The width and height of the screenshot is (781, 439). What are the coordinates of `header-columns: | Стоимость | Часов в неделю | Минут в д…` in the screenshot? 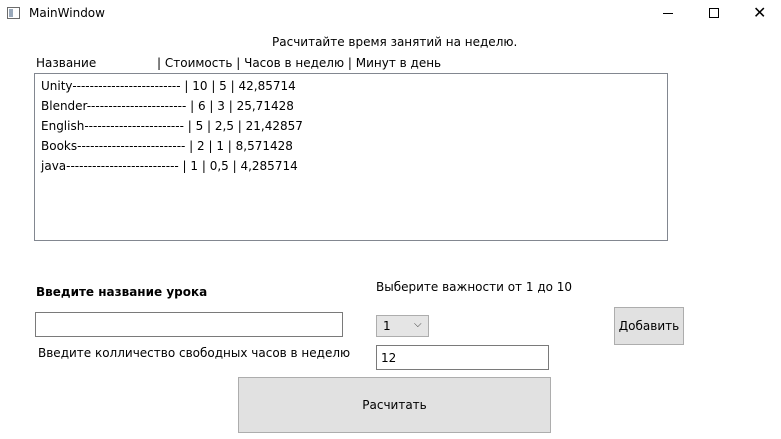 It's located at (299, 63).